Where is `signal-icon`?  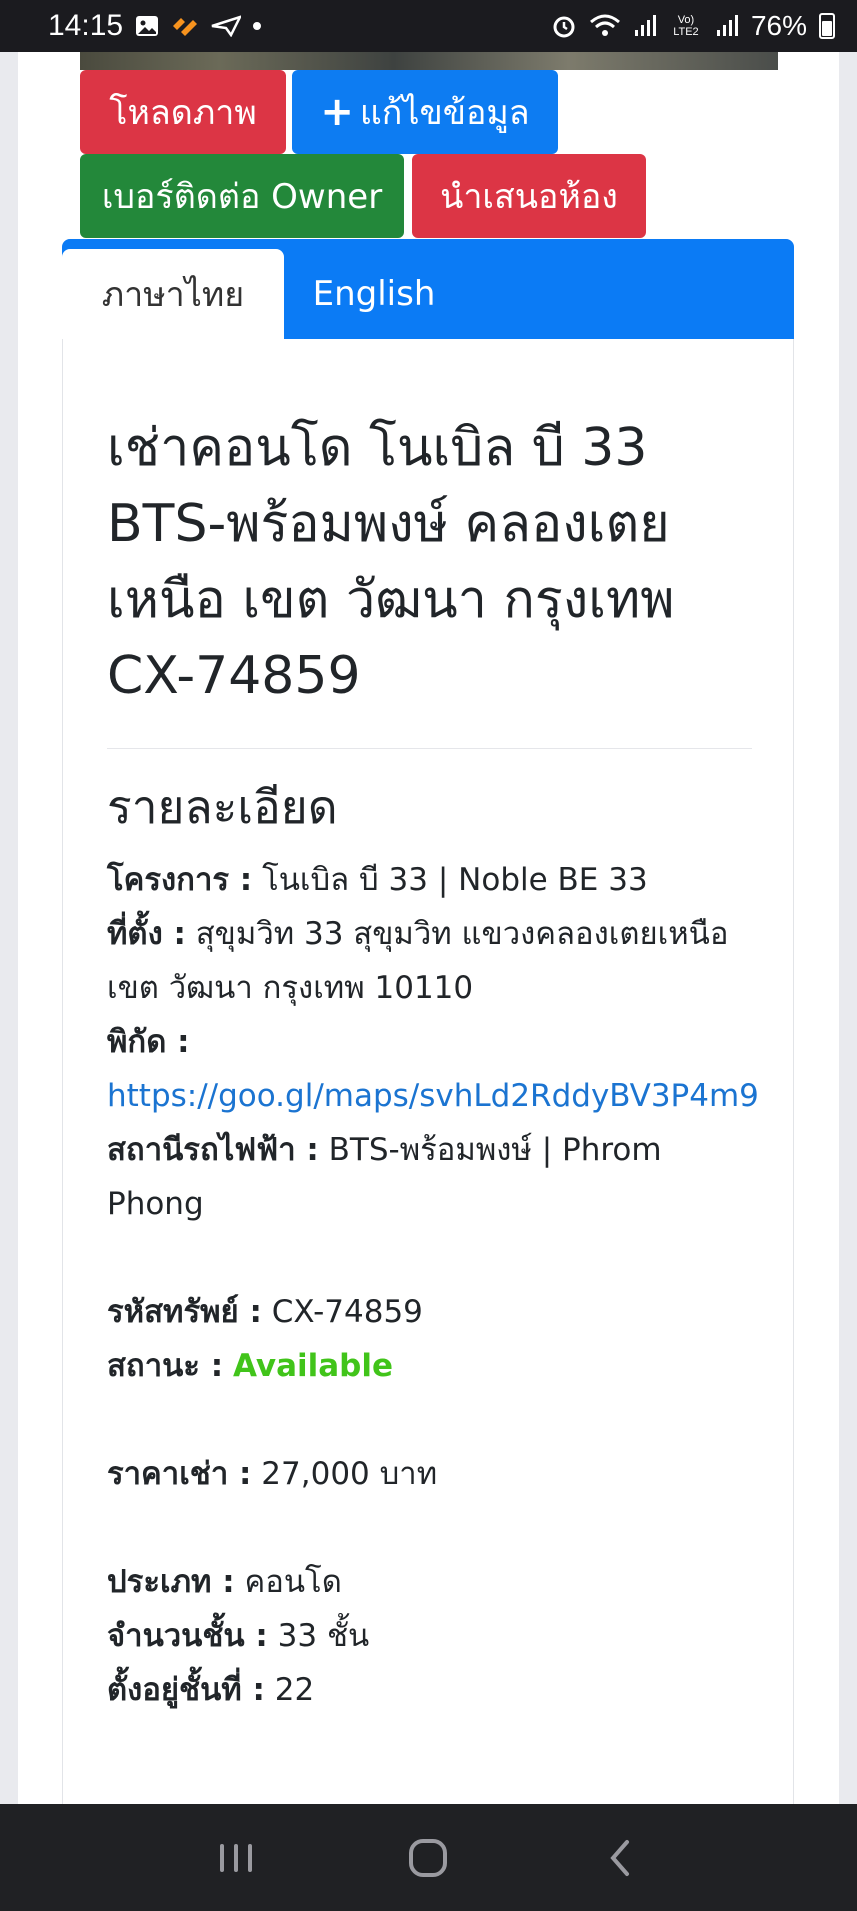 signal-icon is located at coordinates (645, 26).